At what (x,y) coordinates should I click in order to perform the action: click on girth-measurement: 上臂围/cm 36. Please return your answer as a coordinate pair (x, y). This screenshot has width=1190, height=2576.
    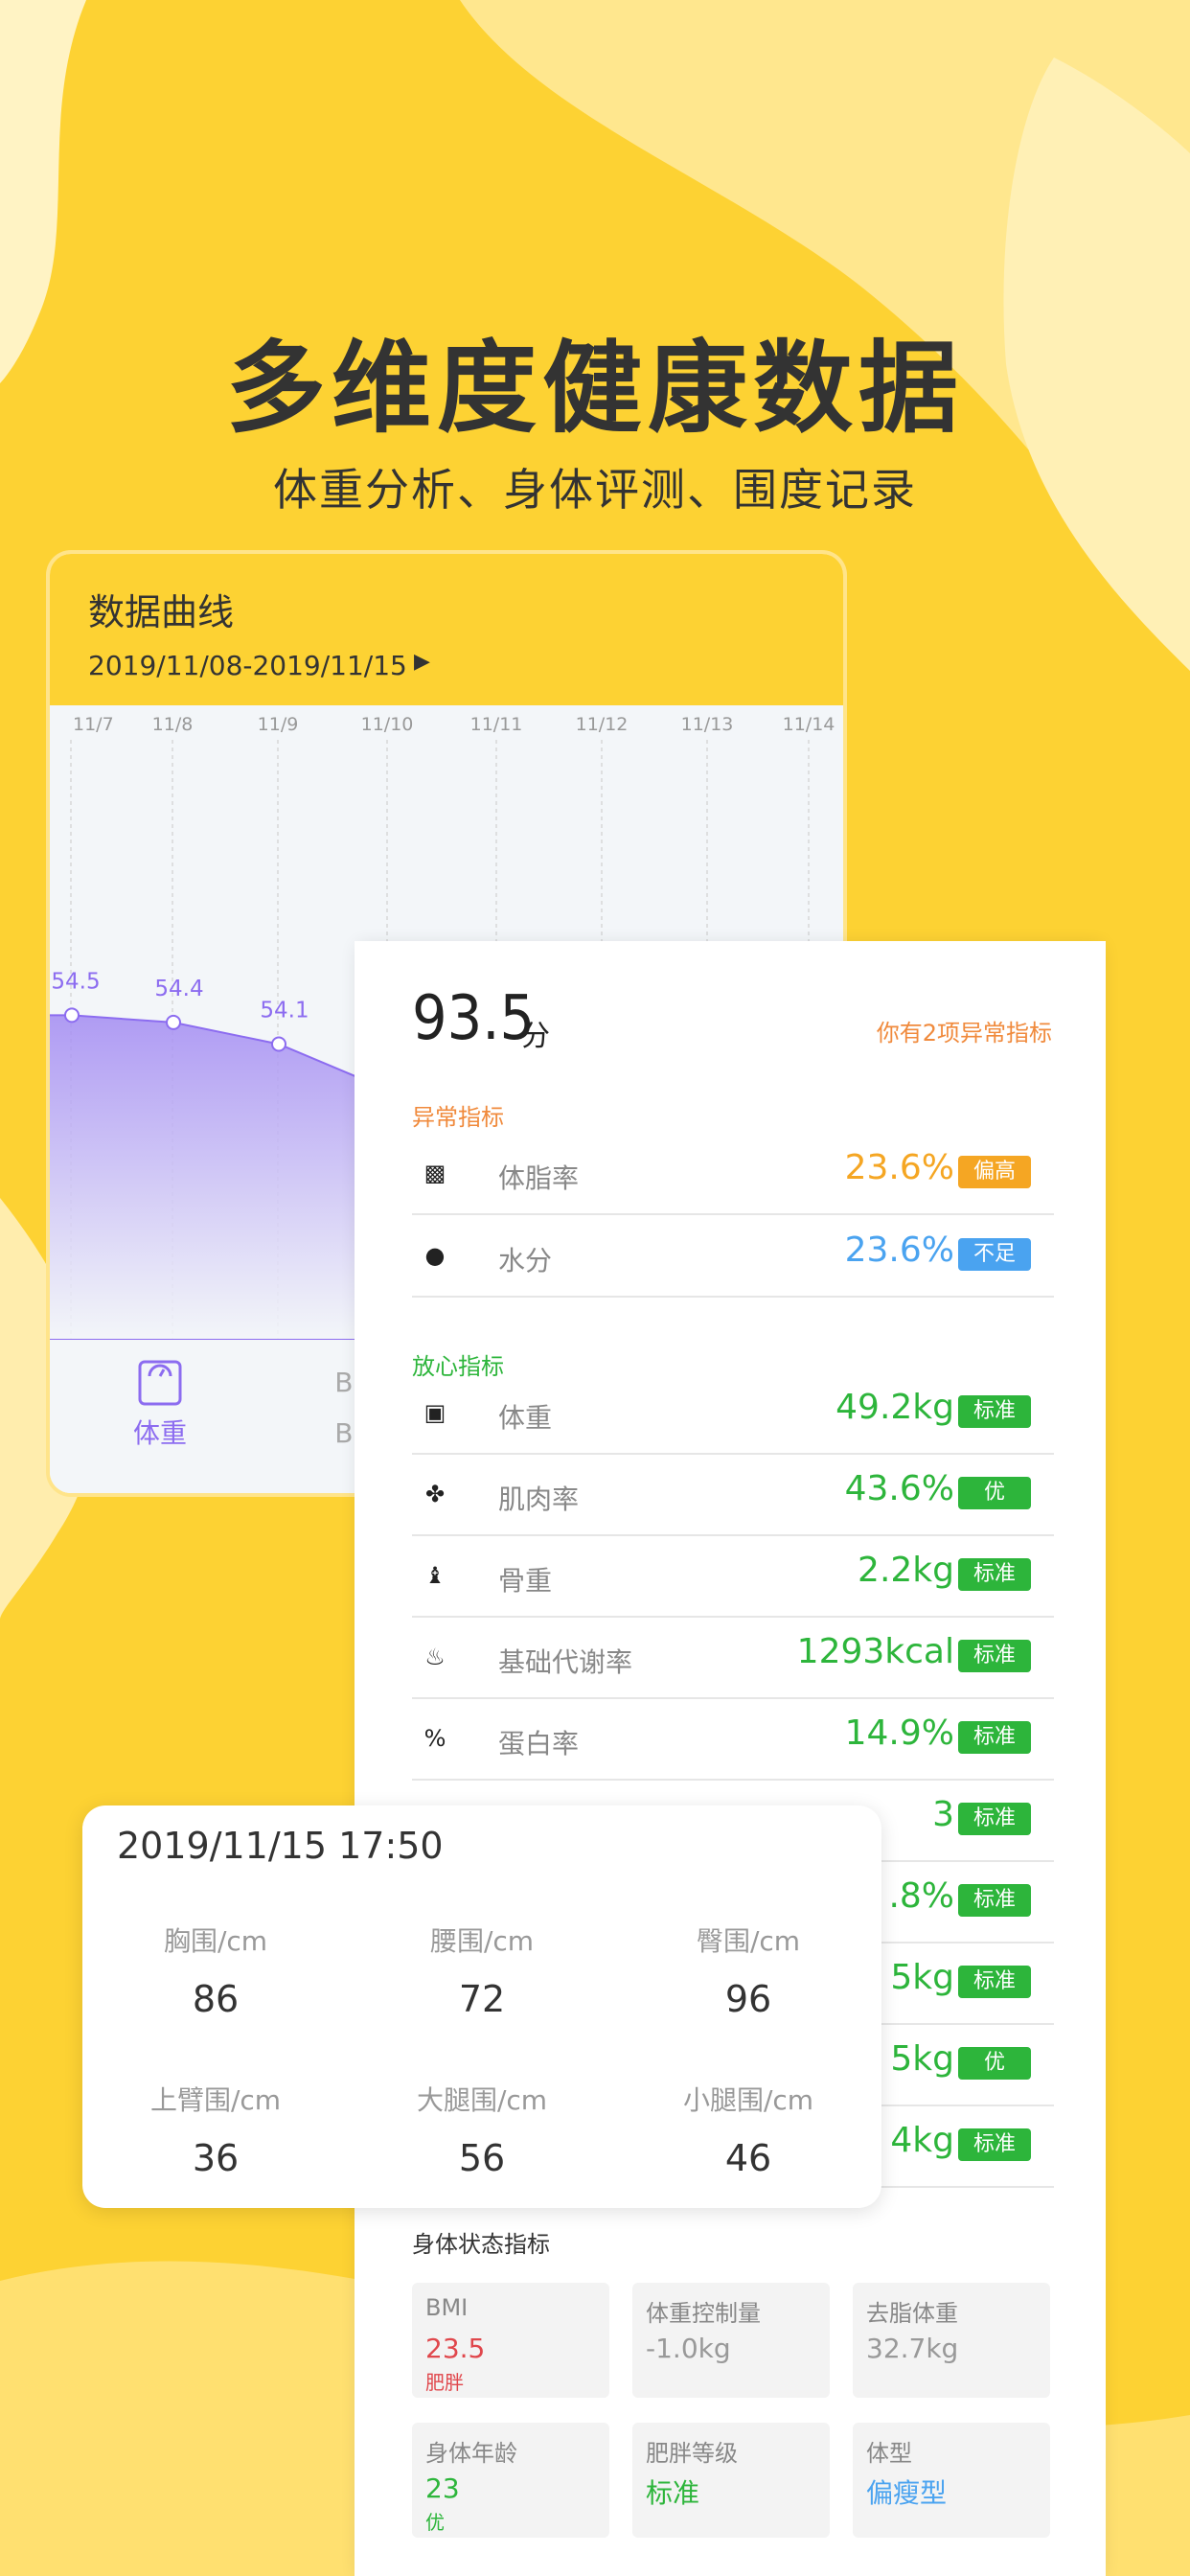
    Looking at the image, I should click on (216, 2129).